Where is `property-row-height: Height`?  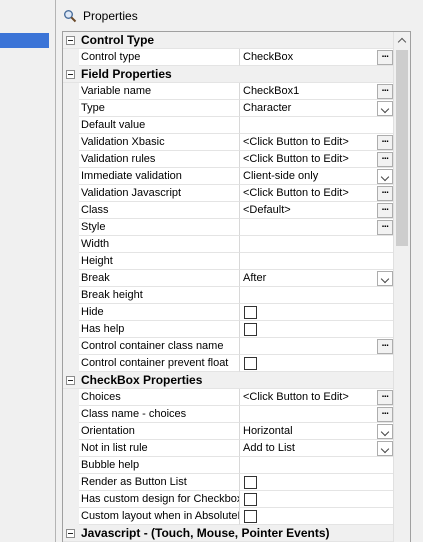
property-row-height: Height is located at coordinates (229, 261).